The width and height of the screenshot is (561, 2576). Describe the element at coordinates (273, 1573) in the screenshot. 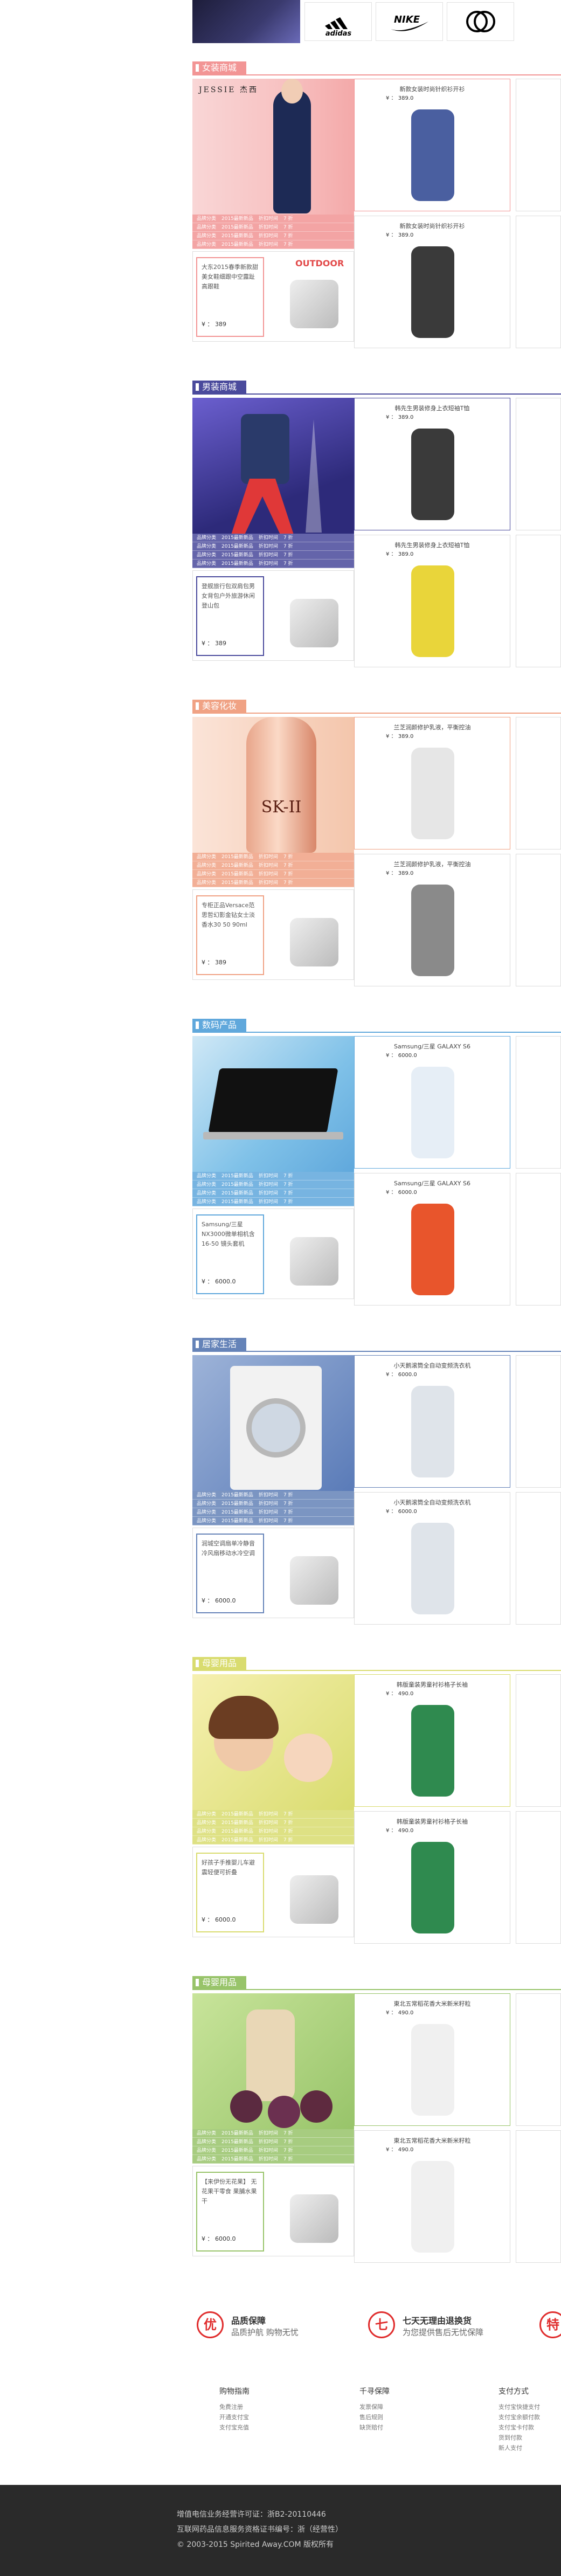

I see `promo-card: 润城空调扇单冷静音冷风扇移动水冷空调 ¥ ： 6000.0` at that location.